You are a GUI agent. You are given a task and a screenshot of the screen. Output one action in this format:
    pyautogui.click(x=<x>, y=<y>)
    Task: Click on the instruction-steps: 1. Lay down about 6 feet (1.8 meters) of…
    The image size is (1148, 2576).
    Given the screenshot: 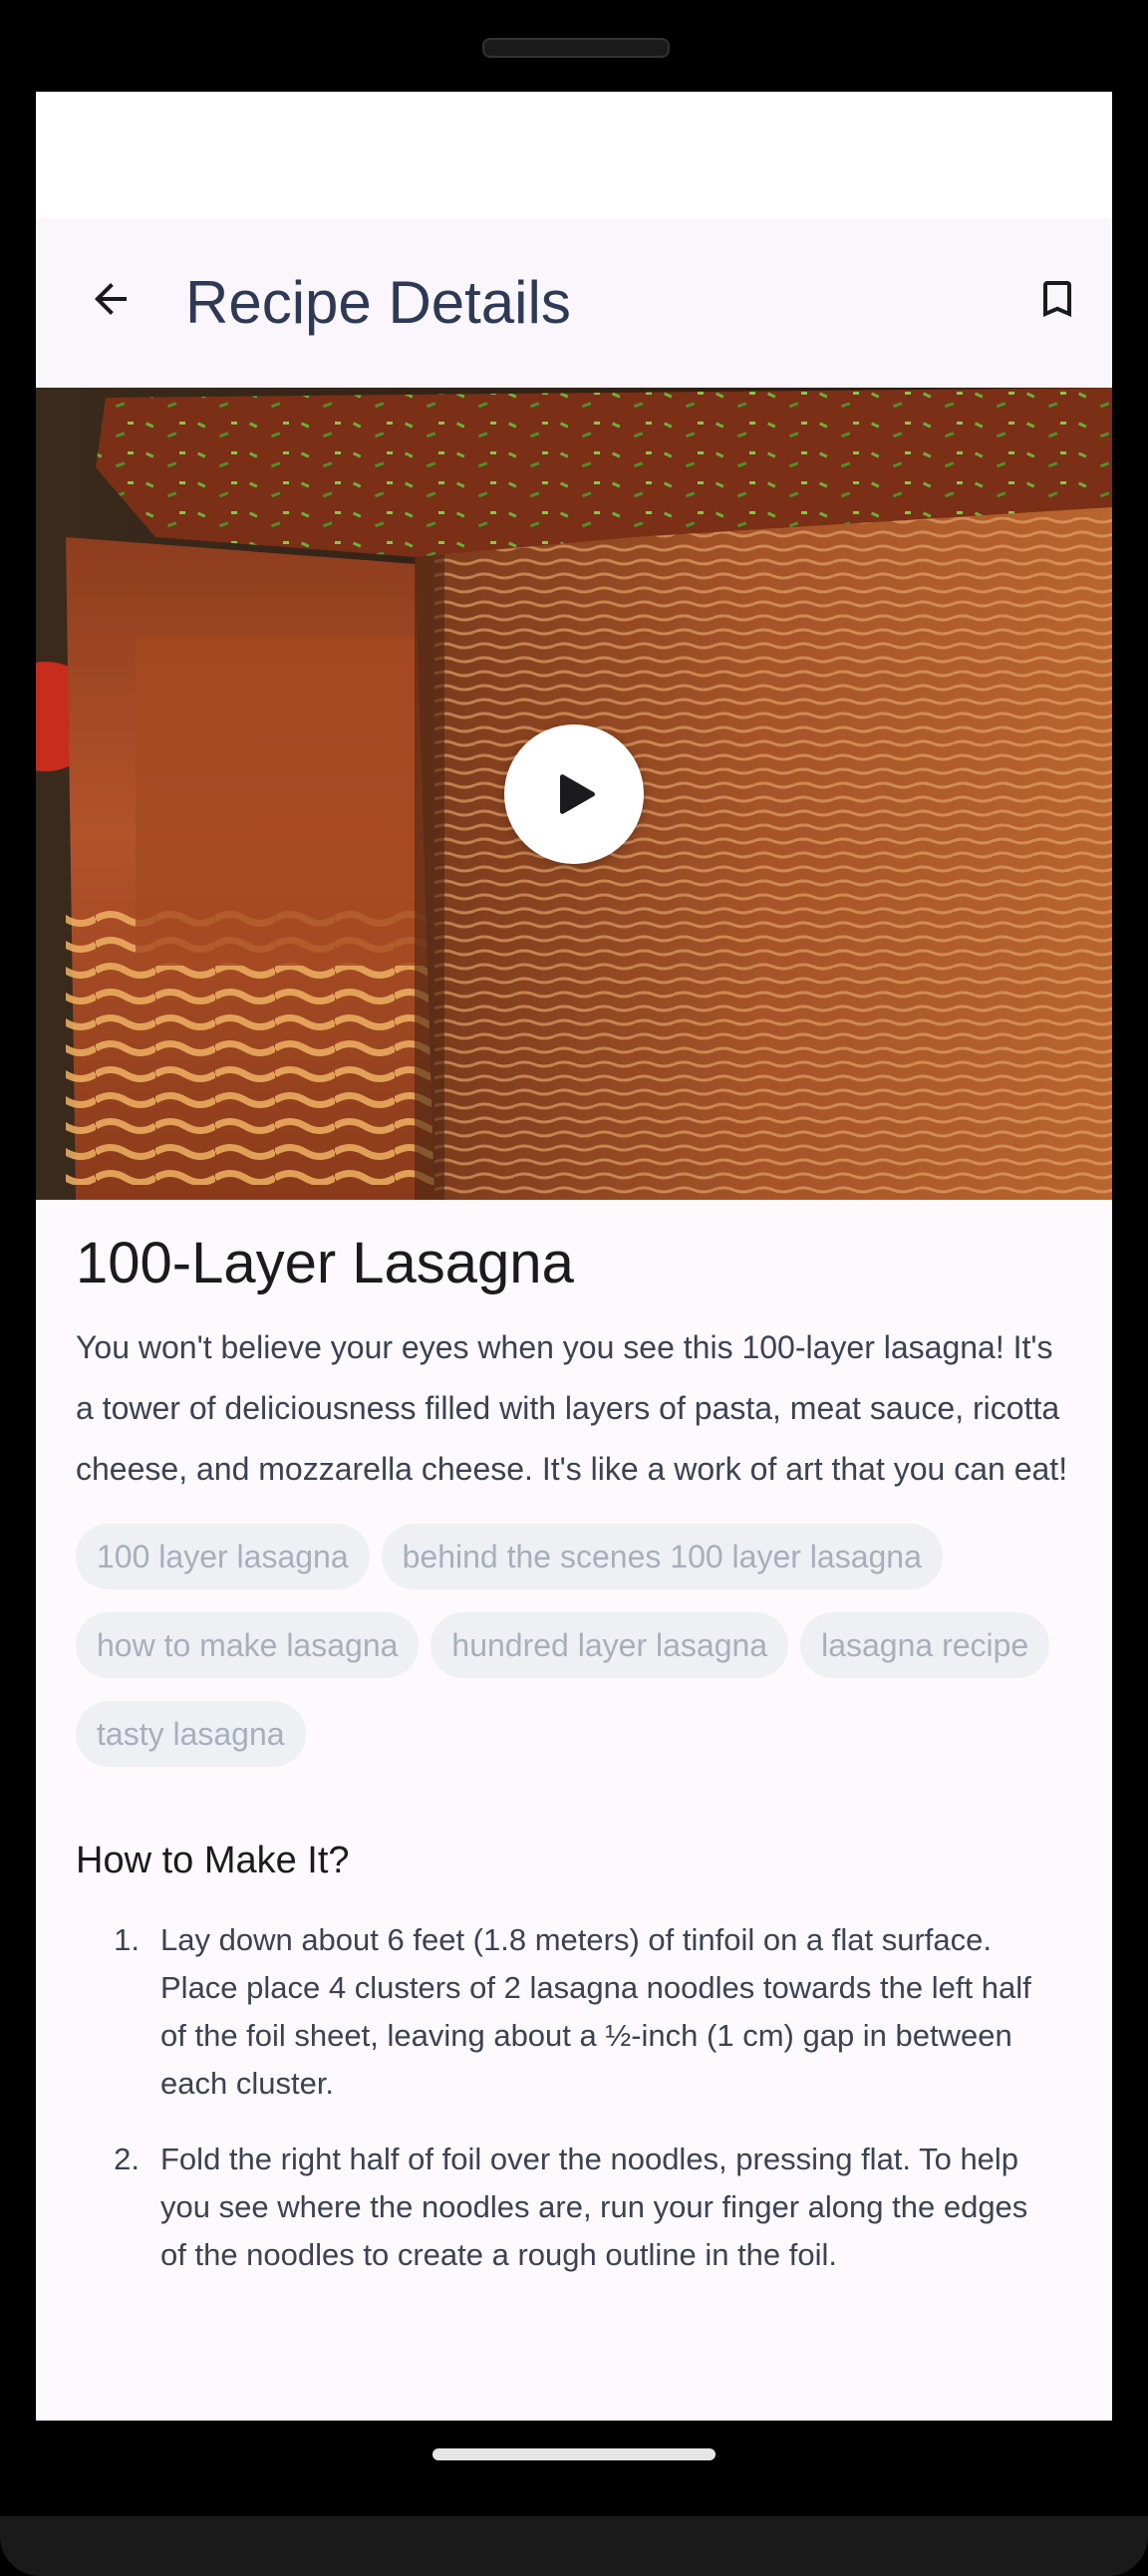 What is the action you would take?
    pyautogui.click(x=574, y=2097)
    